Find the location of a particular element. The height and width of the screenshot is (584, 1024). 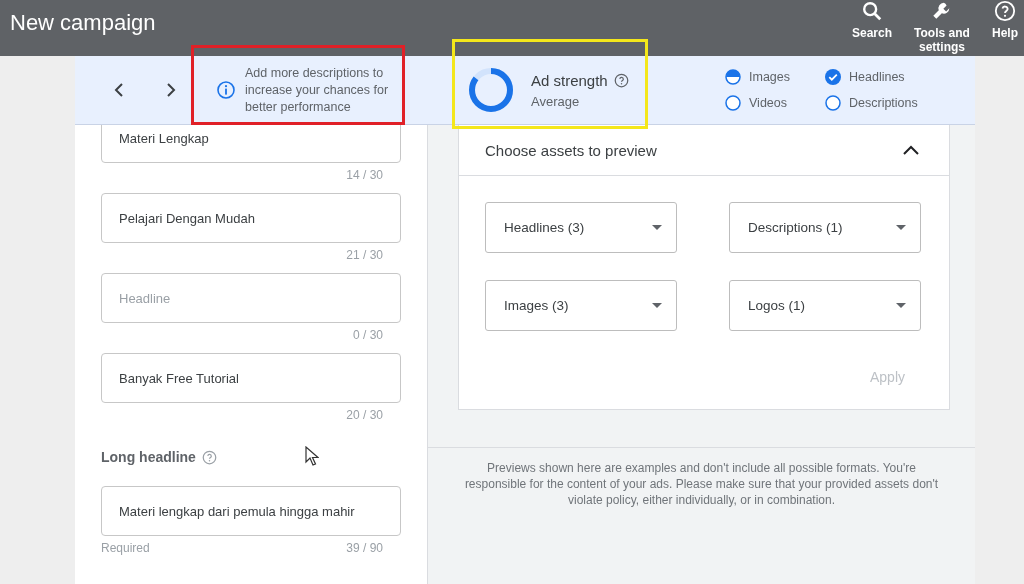

long-headline-field: Materi lengkap dari pemula hingga mahir is located at coordinates (251, 511).